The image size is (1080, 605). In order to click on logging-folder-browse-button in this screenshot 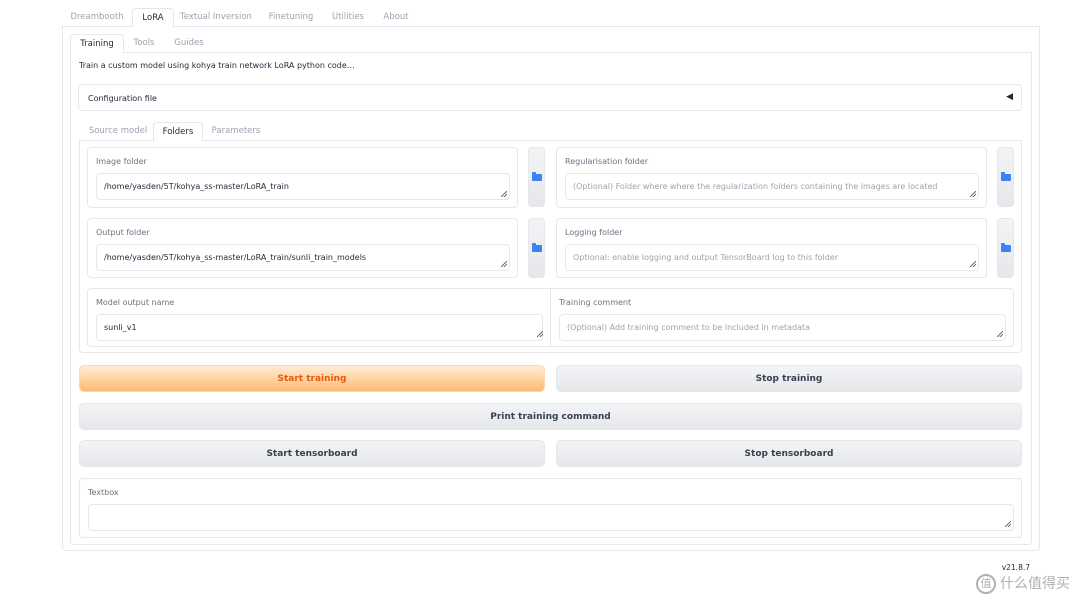, I will do `click(1005, 248)`.